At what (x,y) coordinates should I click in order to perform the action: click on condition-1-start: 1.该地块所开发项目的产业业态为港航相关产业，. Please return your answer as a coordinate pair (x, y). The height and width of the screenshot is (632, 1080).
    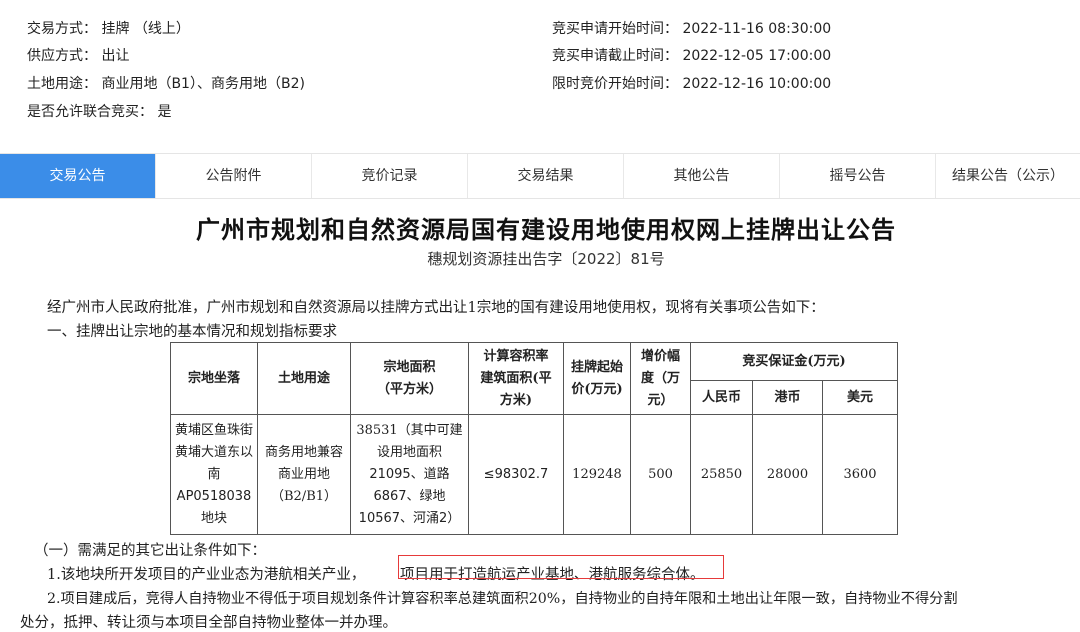
    Looking at the image, I should click on (206, 575).